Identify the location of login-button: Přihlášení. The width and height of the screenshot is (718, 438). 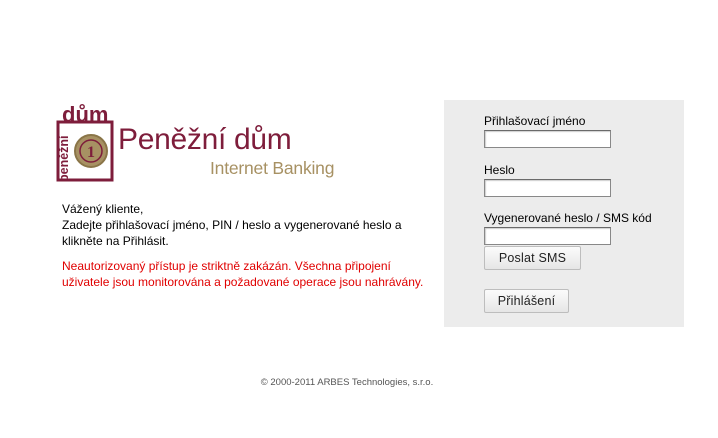
(526, 301).